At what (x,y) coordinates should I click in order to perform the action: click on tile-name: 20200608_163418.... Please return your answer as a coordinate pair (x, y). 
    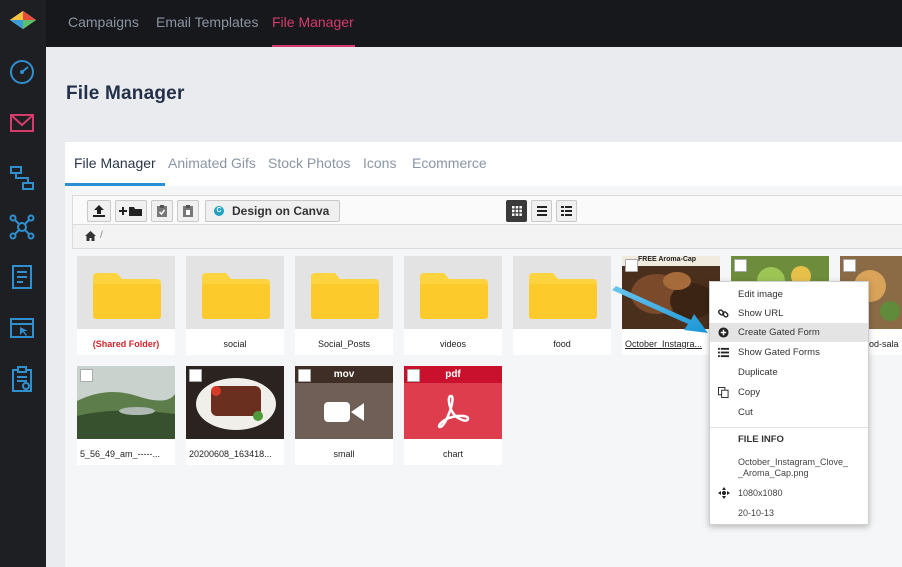
    Looking at the image, I should click on (230, 454).